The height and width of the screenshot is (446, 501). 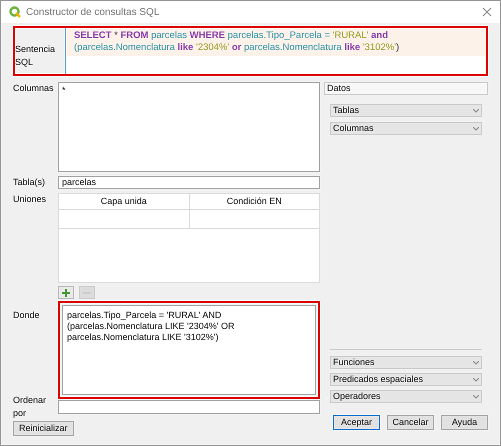 What do you see at coordinates (406, 379) in the screenshot?
I see `dropdown: Predicados espaciales` at bounding box center [406, 379].